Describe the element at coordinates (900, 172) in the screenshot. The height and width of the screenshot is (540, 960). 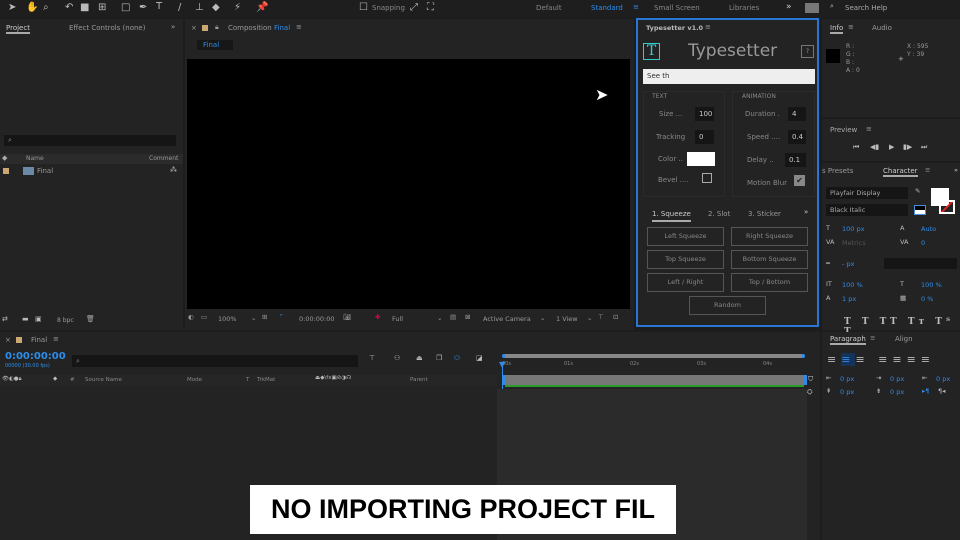
I see `tab-character: Character` at that location.